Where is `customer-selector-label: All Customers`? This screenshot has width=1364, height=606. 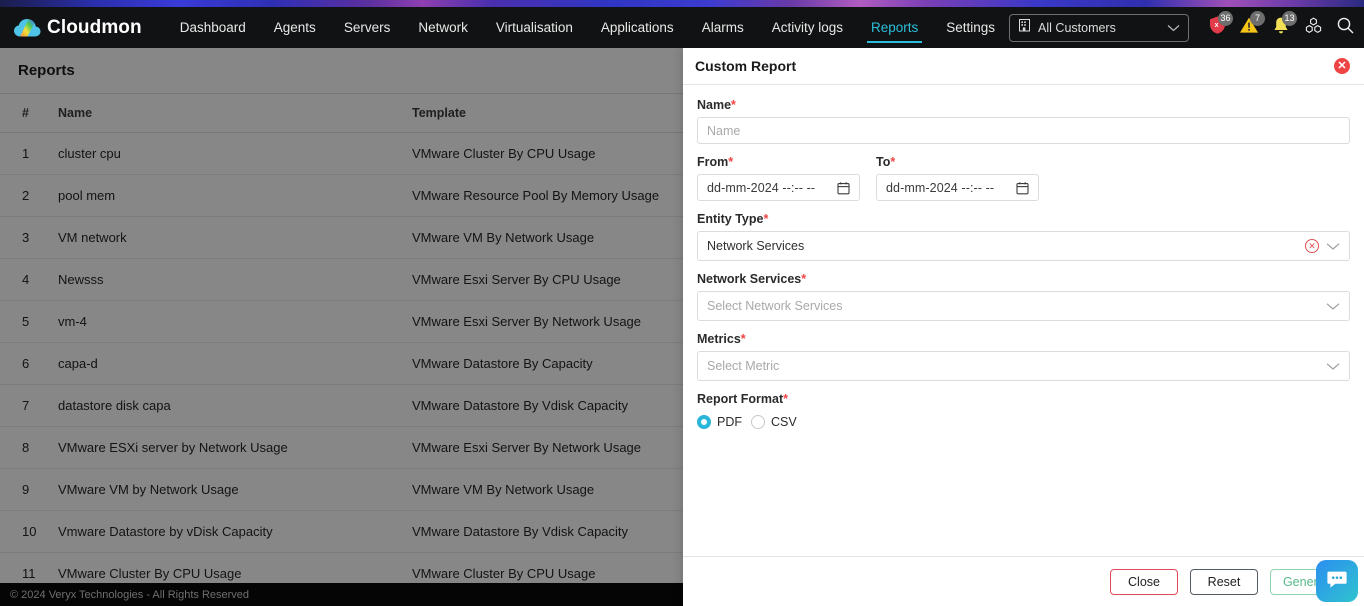
customer-selector-label: All Customers is located at coordinates (1077, 27).